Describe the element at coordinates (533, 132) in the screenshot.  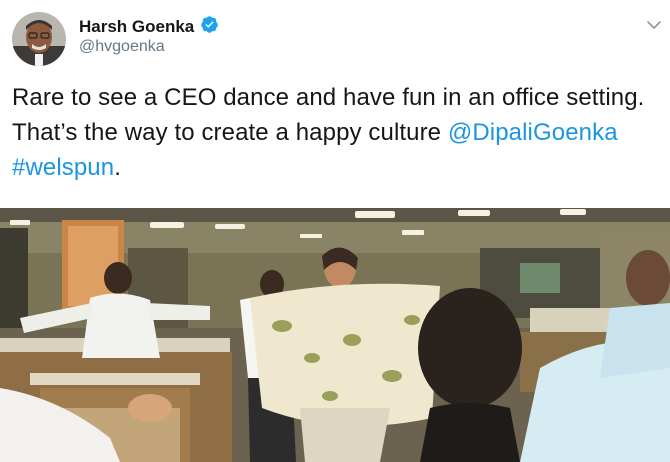
I see `mention-link: @DipaliGoenka` at that location.